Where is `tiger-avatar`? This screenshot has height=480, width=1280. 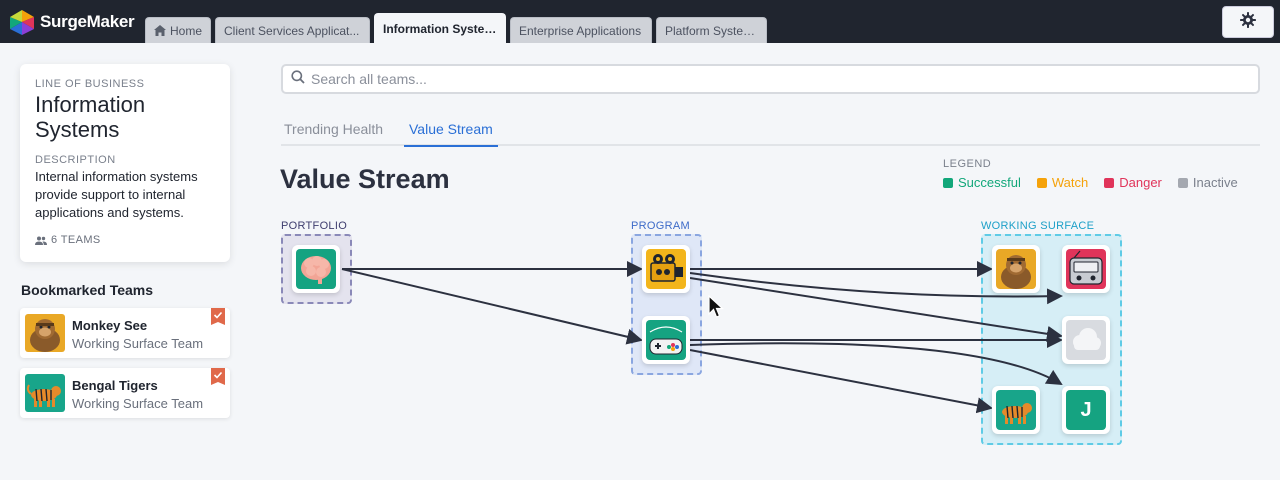 tiger-avatar is located at coordinates (45, 393).